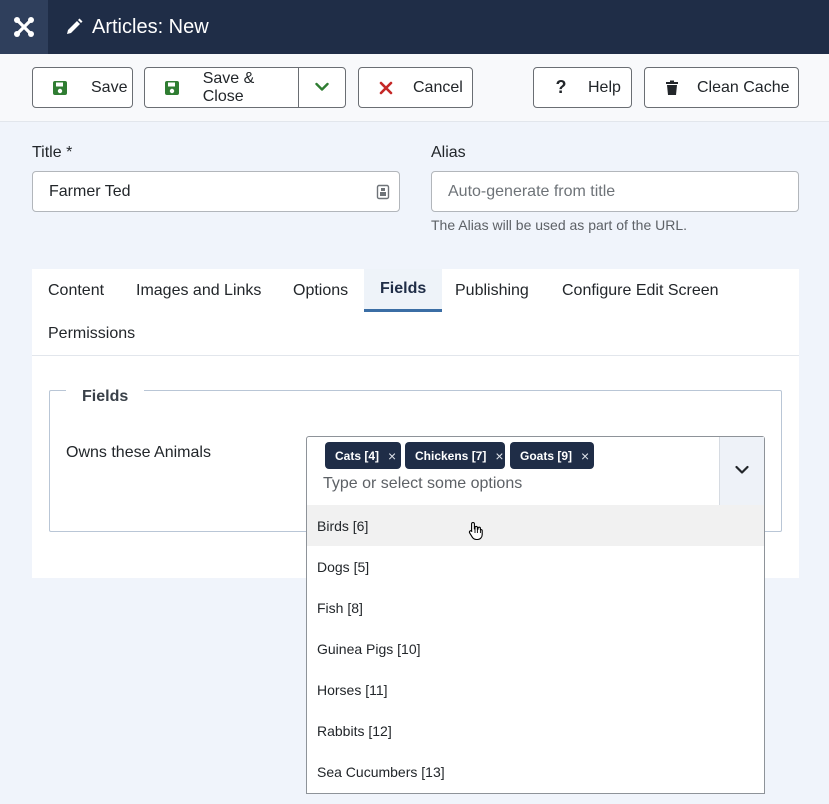  I want to click on cancel-button: Cancel, so click(415, 87).